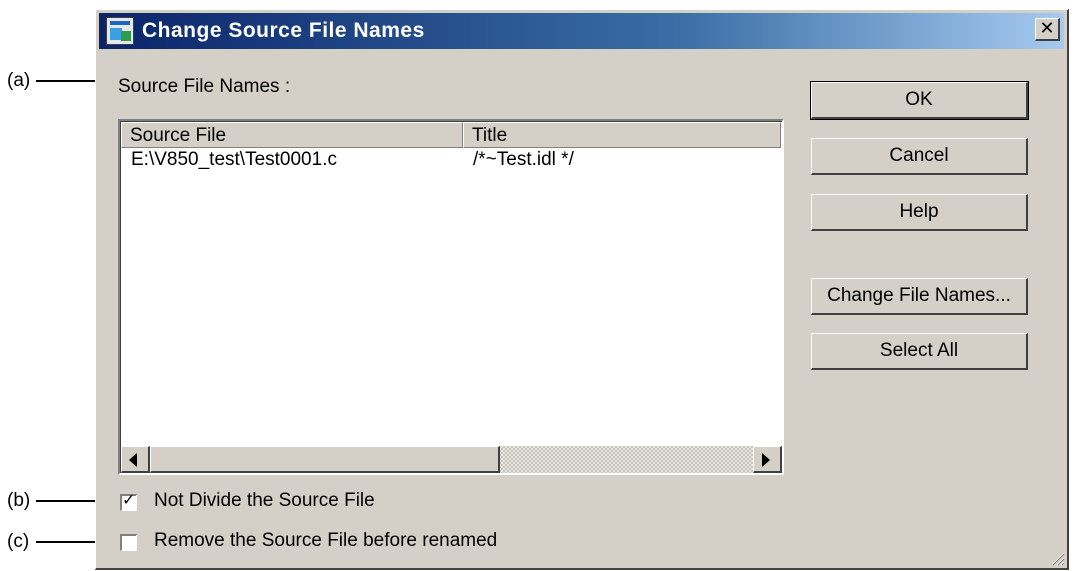 The height and width of the screenshot is (571, 1075). I want to click on column-header-title: Title, so click(622, 135).